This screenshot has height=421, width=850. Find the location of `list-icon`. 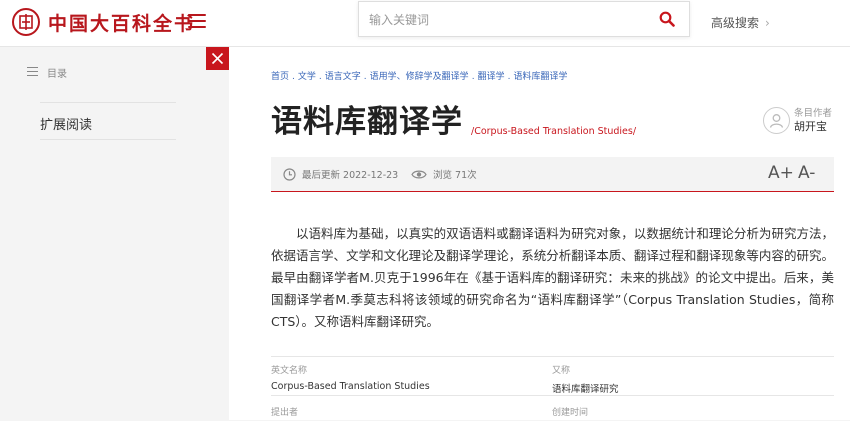

list-icon is located at coordinates (32, 72).